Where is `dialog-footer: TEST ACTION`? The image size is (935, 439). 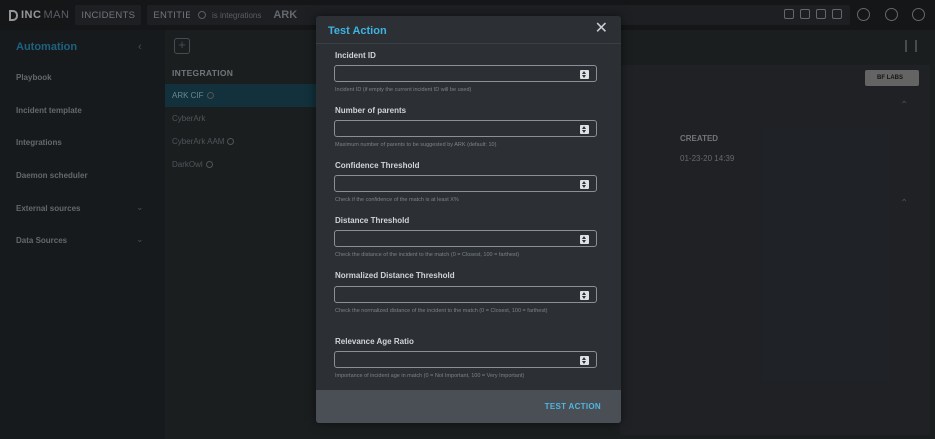
dialog-footer: TEST ACTION is located at coordinates (468, 406).